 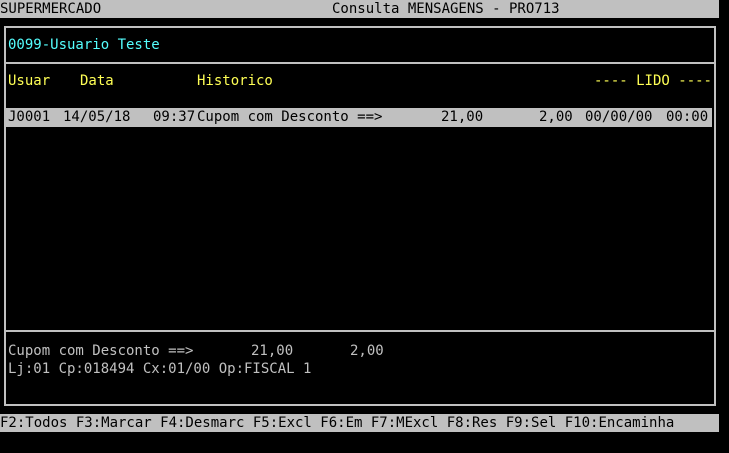 I want to click on detail-divider, so click(x=360, y=331).